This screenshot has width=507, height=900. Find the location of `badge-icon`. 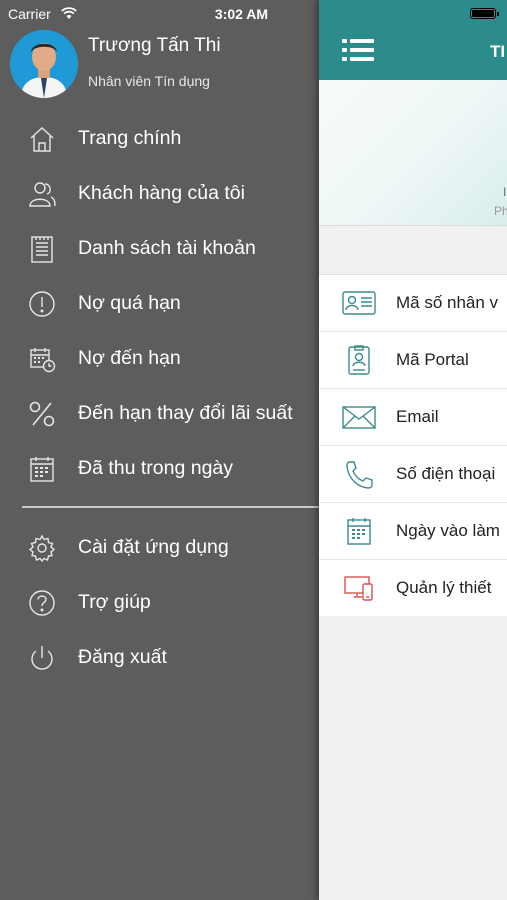

badge-icon is located at coordinates (359, 360).